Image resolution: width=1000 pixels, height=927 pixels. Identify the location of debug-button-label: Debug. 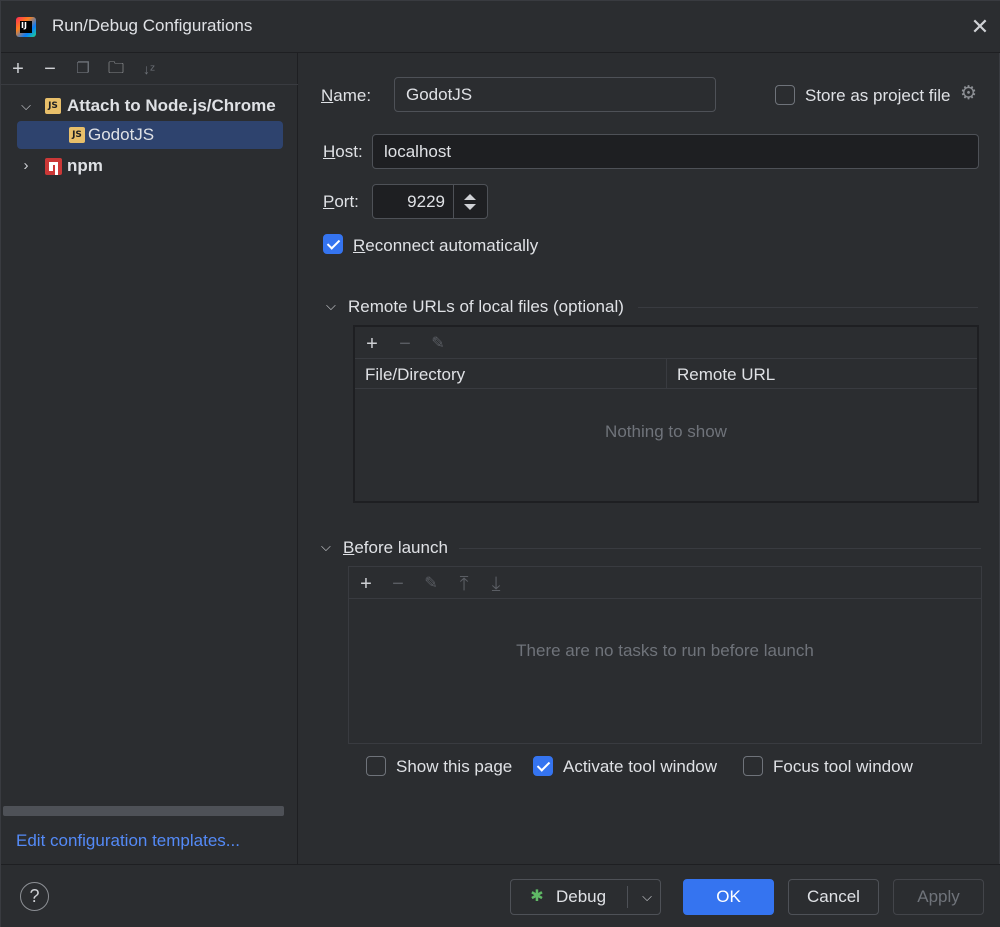
(581, 897).